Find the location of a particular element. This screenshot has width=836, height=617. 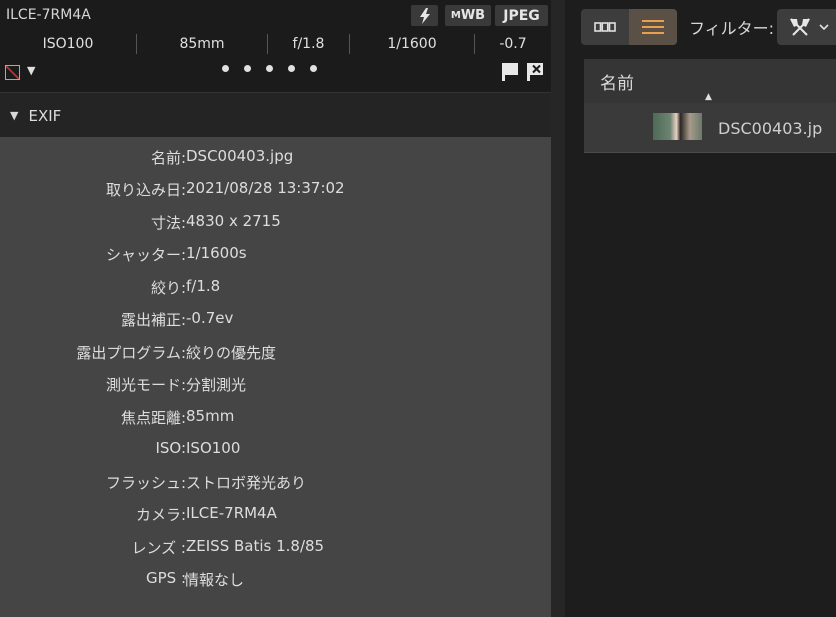

camera-model: ILCE-7RM4A is located at coordinates (48, 15).